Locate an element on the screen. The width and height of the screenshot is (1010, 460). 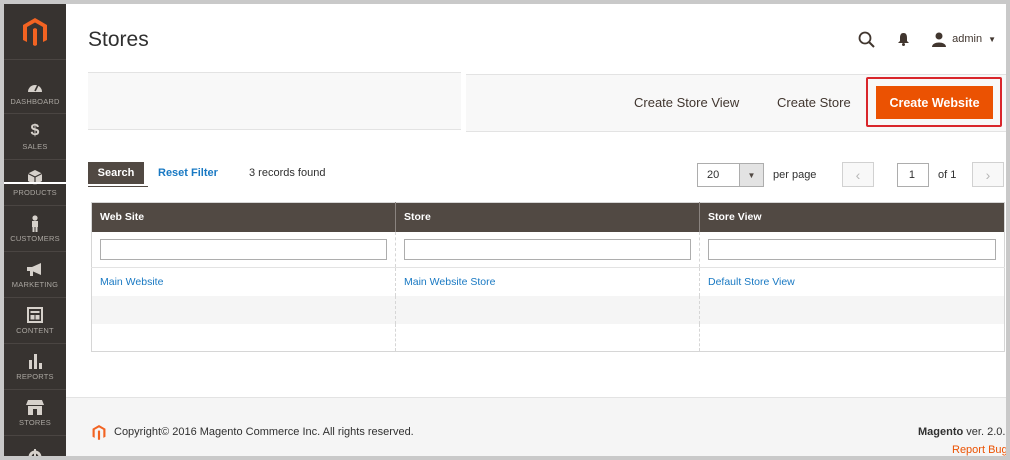
dollar-icon: $ is located at coordinates (35, 130).